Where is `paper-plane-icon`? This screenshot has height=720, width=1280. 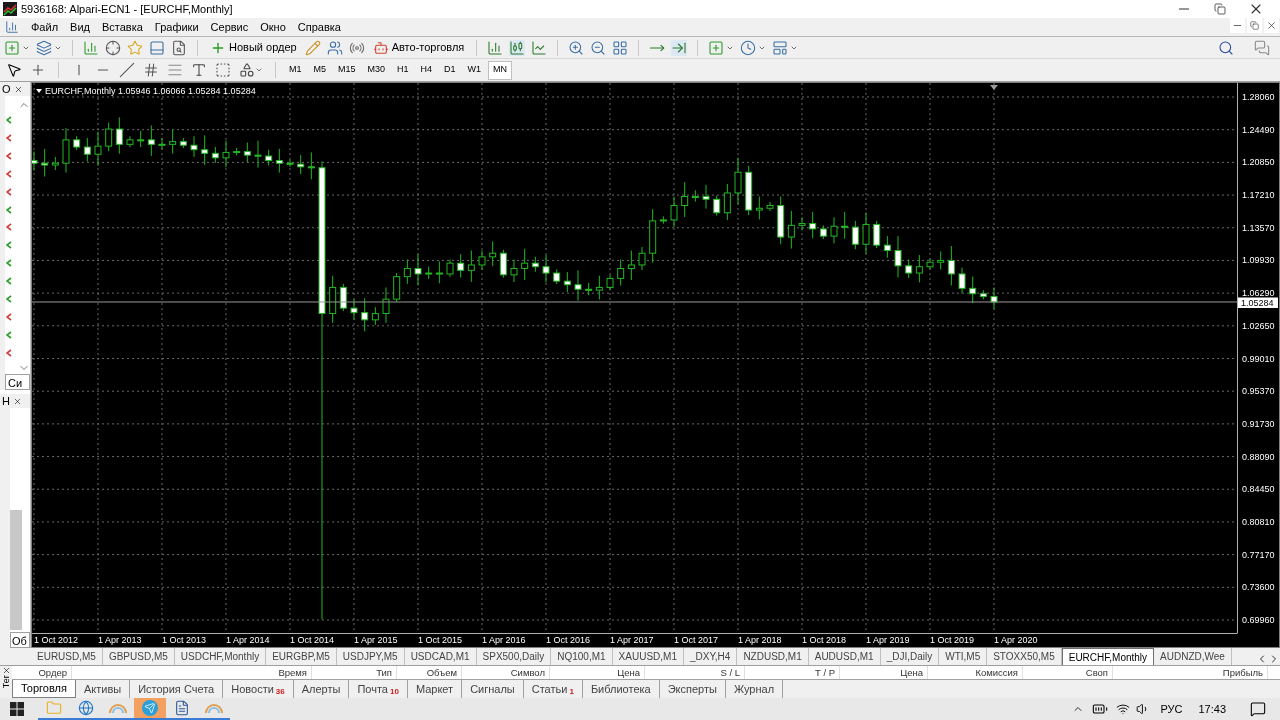
paper-plane-icon is located at coordinates (150, 708).